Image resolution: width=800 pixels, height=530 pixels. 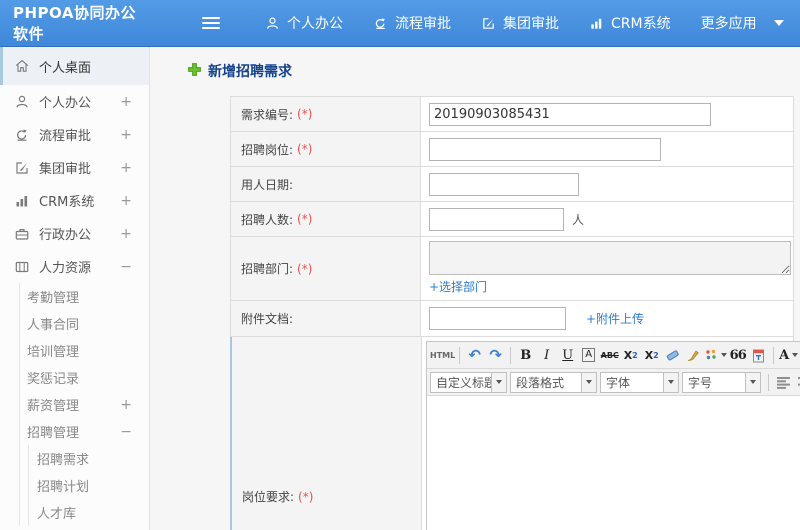 I want to click on blockquote-button: 66, so click(x=737, y=355).